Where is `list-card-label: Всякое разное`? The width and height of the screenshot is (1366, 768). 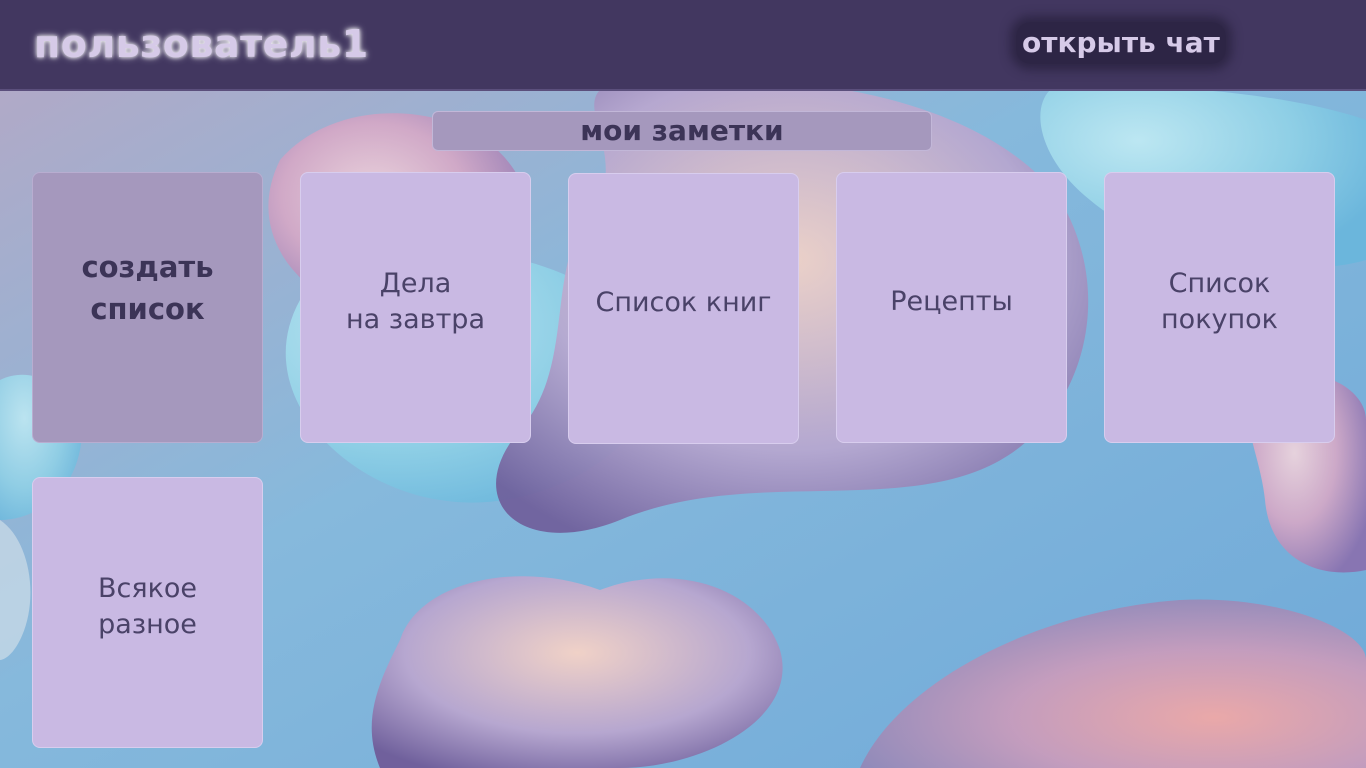
list-card-label: Всякое разное is located at coordinates (147, 606).